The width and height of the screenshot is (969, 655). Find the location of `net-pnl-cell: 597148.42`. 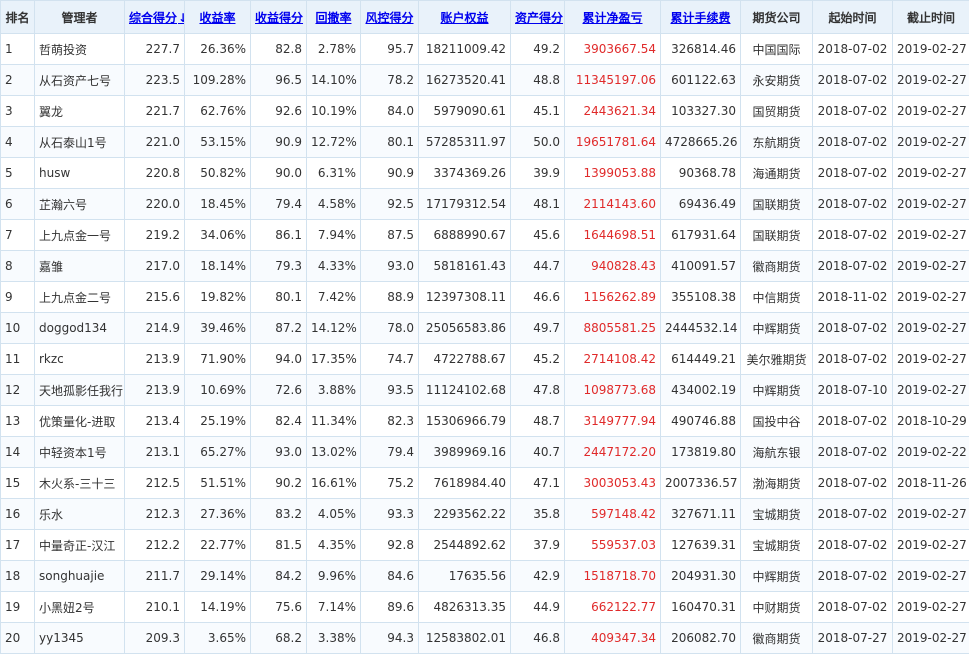

net-pnl-cell: 597148.42 is located at coordinates (612, 514).